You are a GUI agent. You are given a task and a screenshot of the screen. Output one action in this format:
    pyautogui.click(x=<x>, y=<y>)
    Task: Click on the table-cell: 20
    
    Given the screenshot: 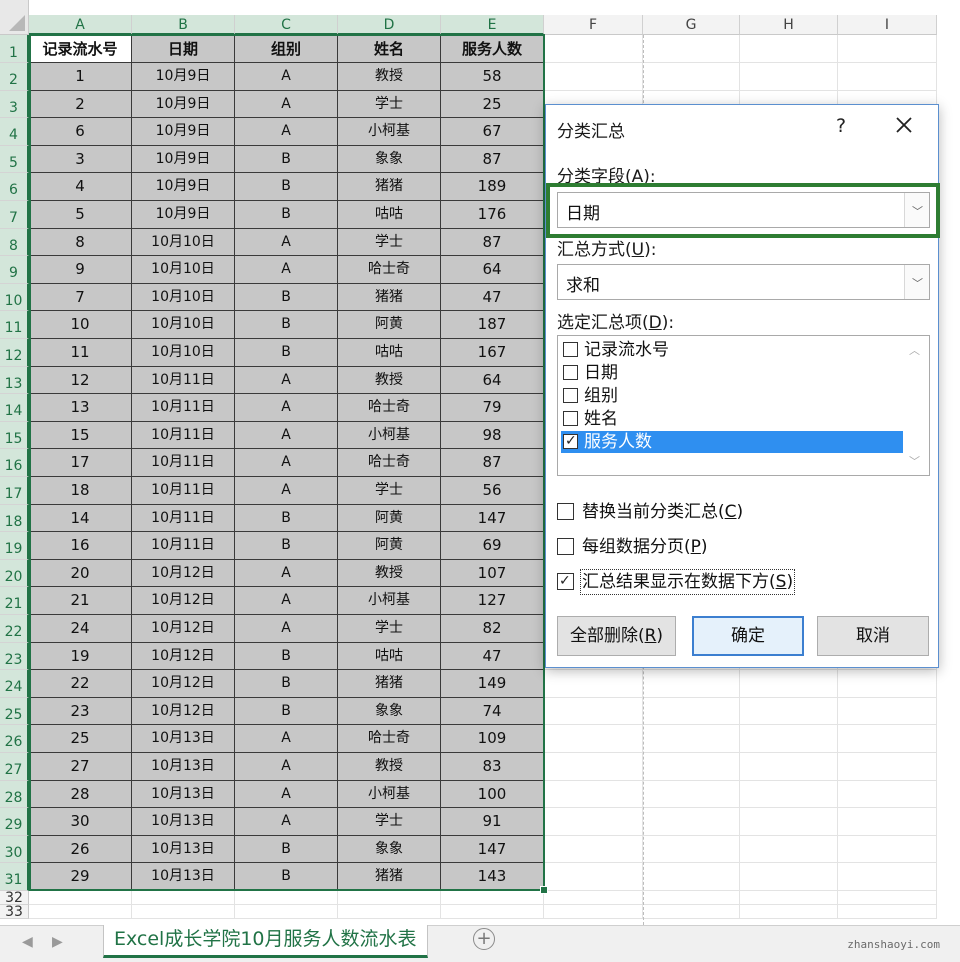 What is the action you would take?
    pyautogui.click(x=80, y=573)
    